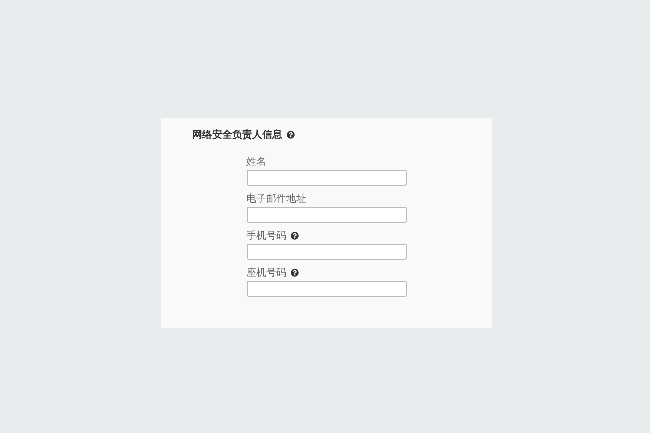 Image resolution: width=650 pixels, height=433 pixels. What do you see at coordinates (276, 199) in the screenshot?
I see `field-label: 电子邮件地址` at bounding box center [276, 199].